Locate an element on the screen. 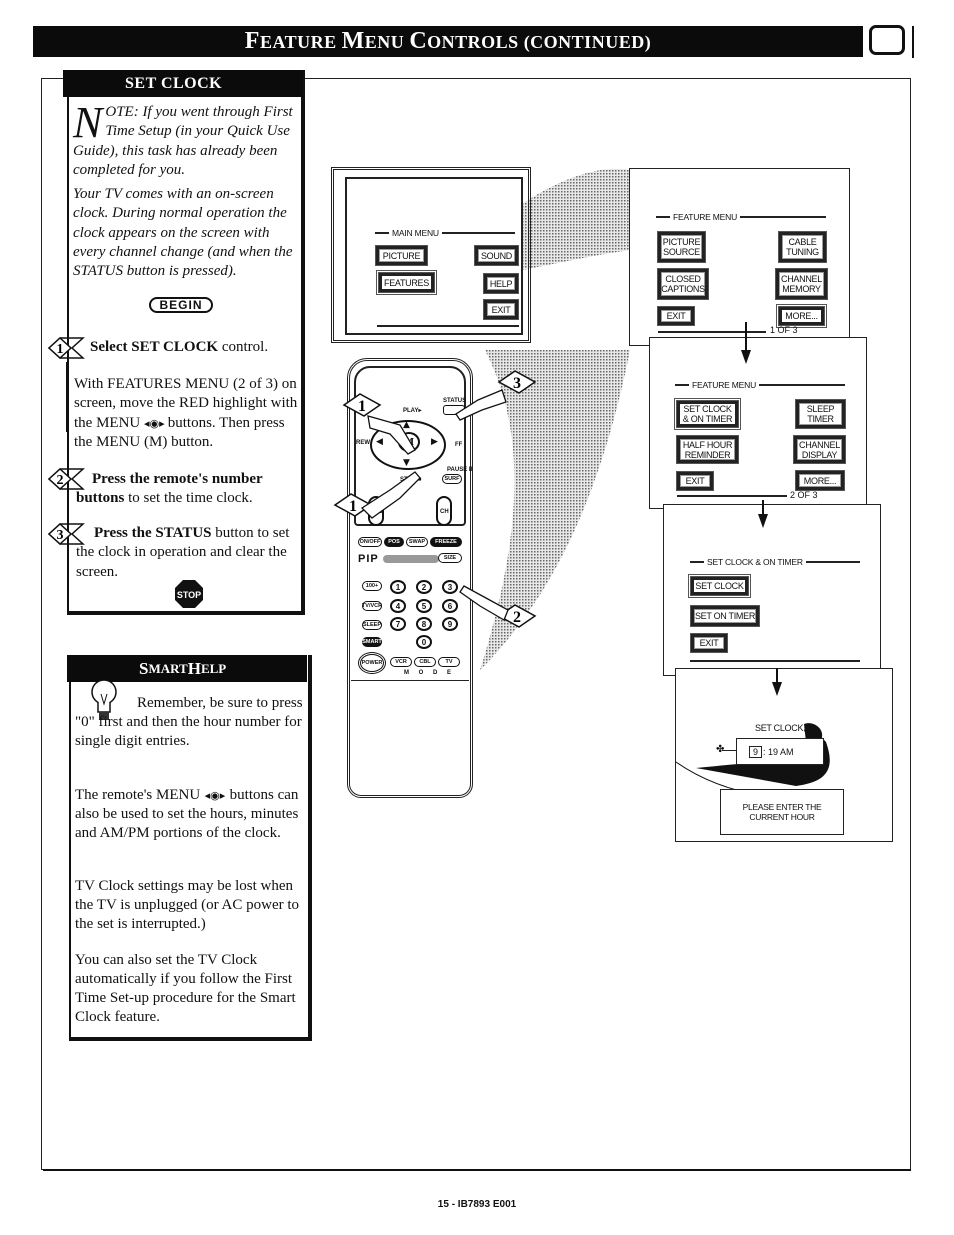 This screenshot has height=1235, width=954. smart-button: SMART is located at coordinates (372, 642).